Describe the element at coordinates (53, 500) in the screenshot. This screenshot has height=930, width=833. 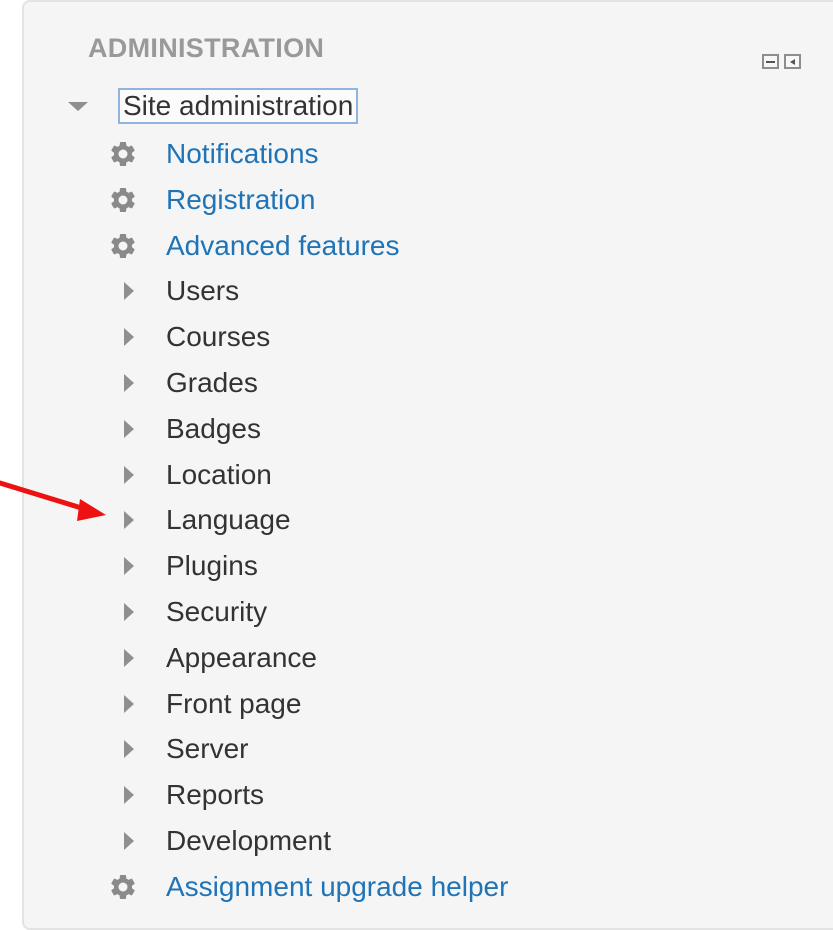
I see `red-arrow-pointer` at that location.